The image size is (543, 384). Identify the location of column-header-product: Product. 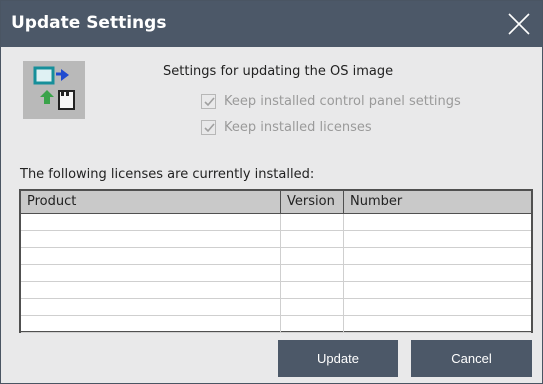
(151, 202).